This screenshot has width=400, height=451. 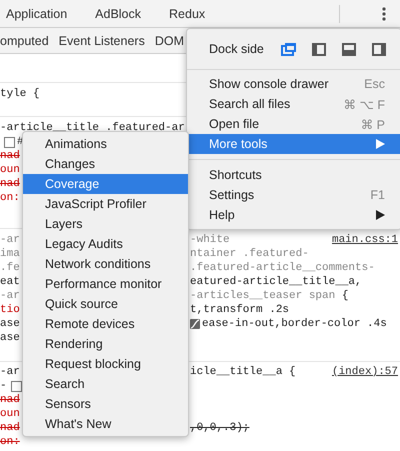 What do you see at coordinates (105, 184) in the screenshot?
I see `menu-item: Coverage` at bounding box center [105, 184].